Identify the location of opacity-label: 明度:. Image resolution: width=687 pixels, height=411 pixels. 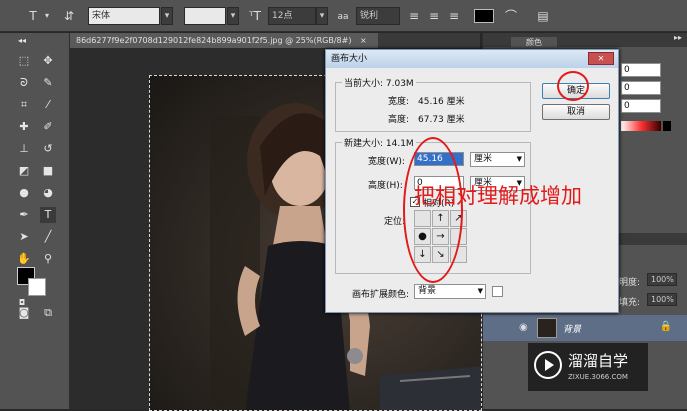
(630, 283).